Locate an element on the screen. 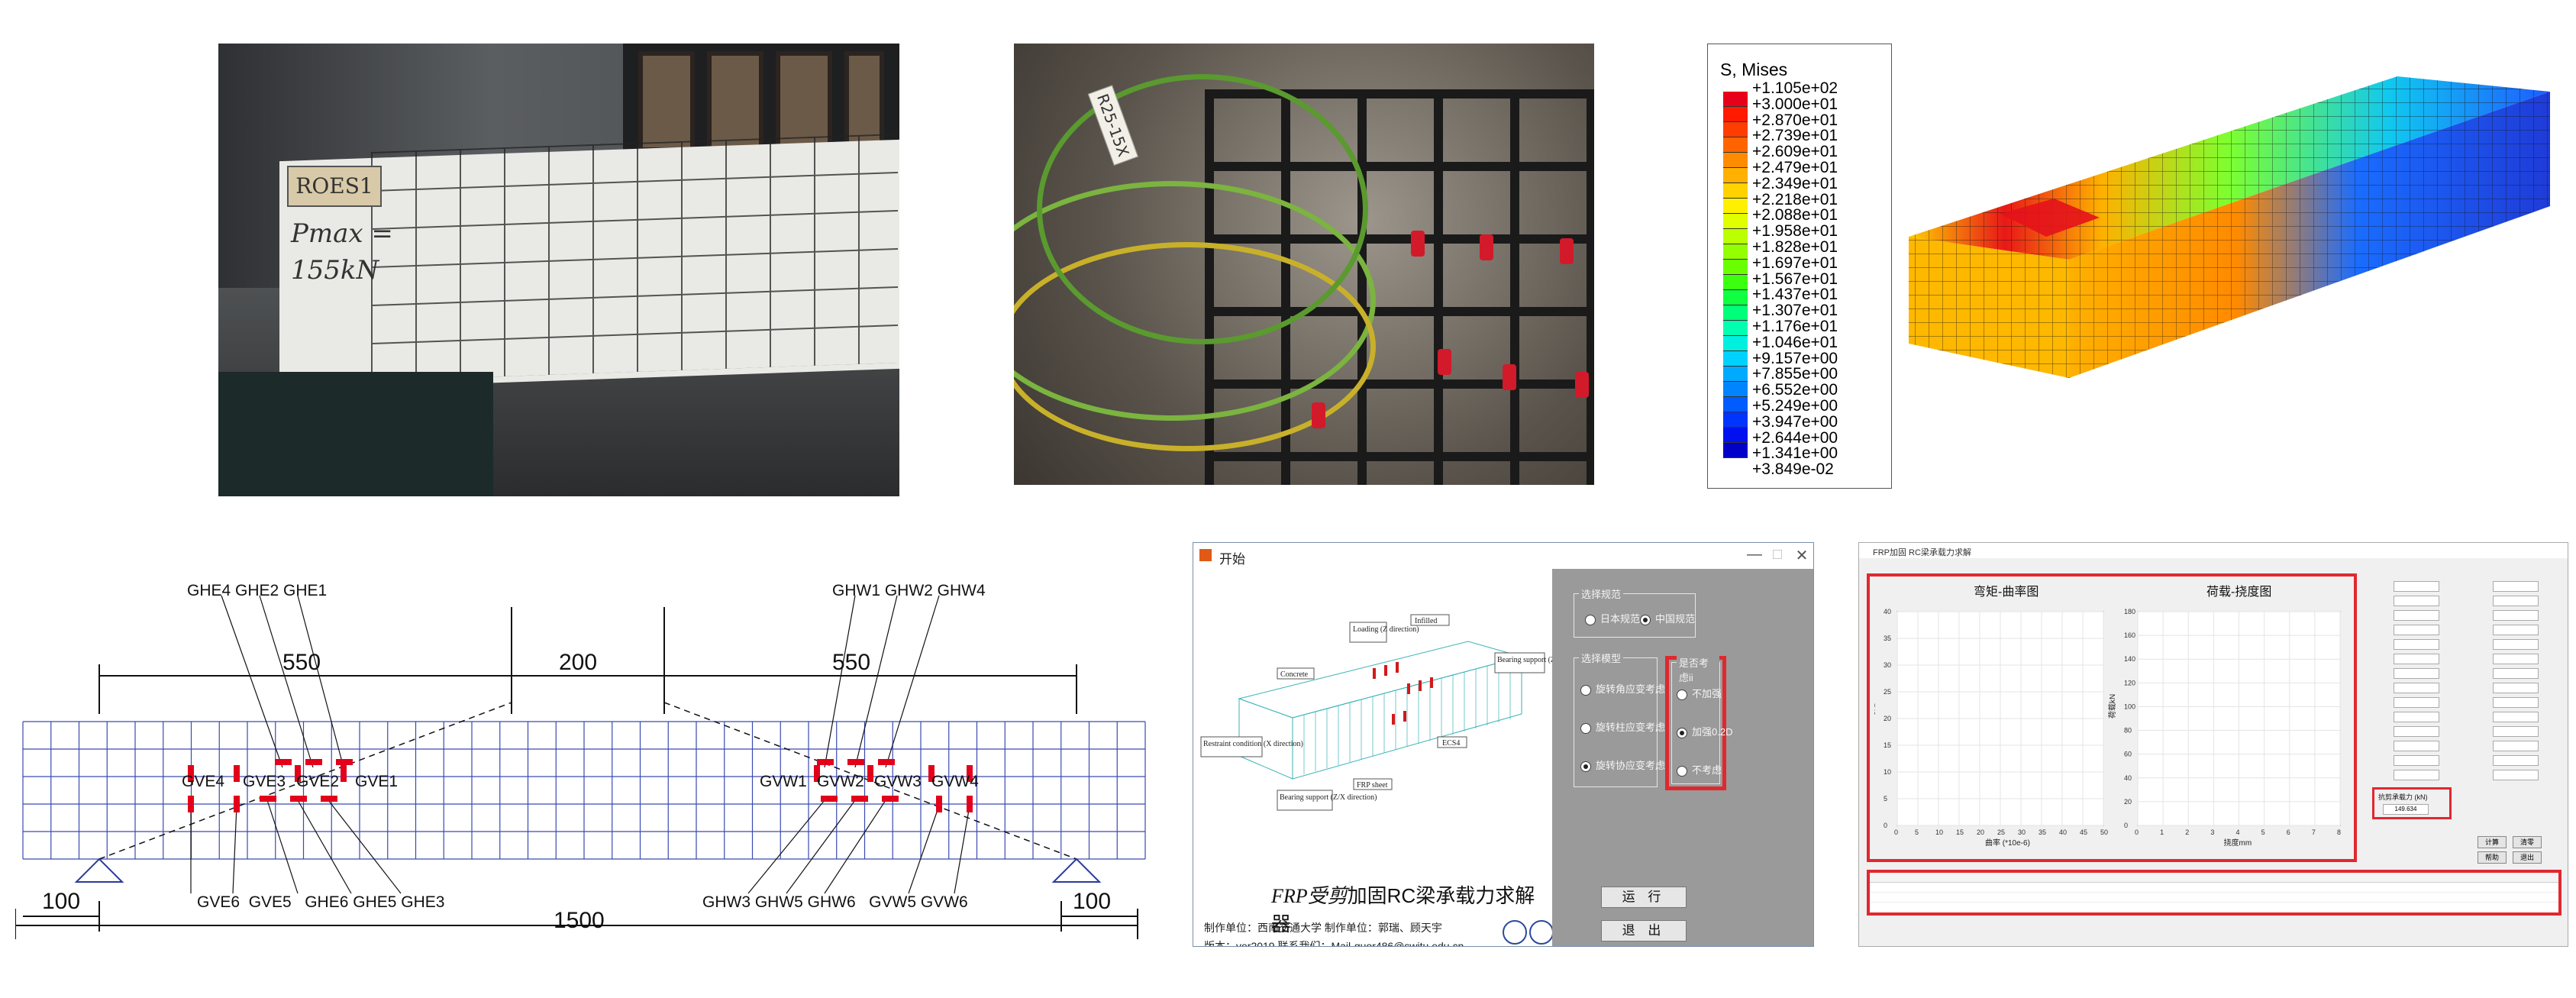 This screenshot has width=2576, height=998. maximize-button: □ is located at coordinates (1777, 555).